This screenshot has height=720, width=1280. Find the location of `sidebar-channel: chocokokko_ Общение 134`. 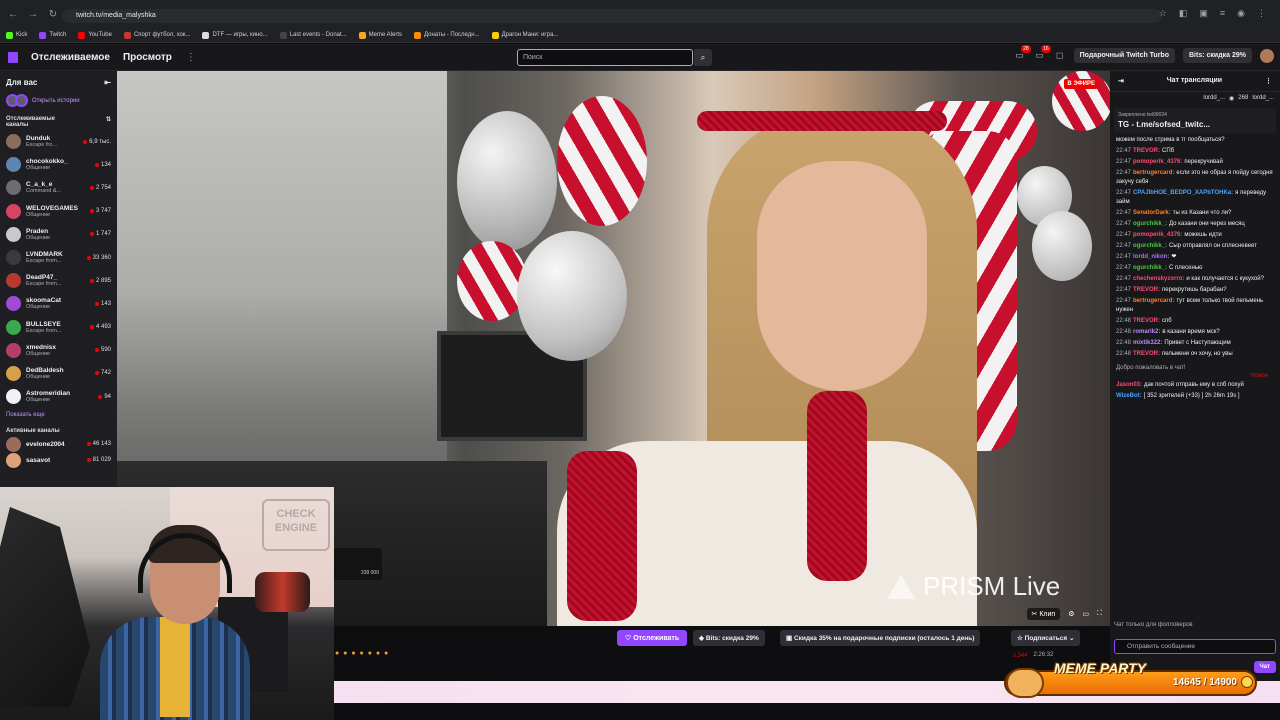

sidebar-channel: chocokokko_ Общение 134 is located at coordinates (58, 164).